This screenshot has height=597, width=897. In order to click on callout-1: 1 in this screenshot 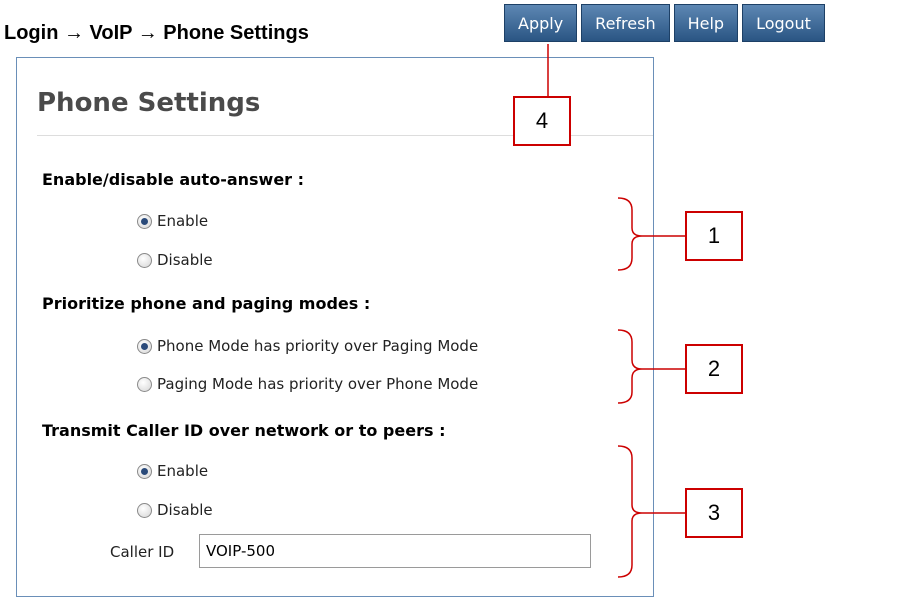, I will do `click(714, 236)`.